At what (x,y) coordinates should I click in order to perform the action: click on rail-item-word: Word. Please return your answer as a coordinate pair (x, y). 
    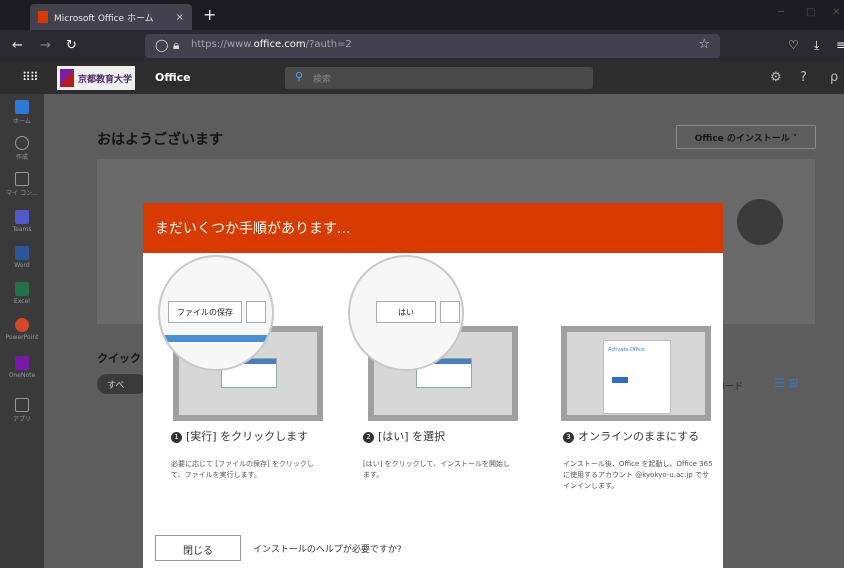
    Looking at the image, I should click on (22, 257).